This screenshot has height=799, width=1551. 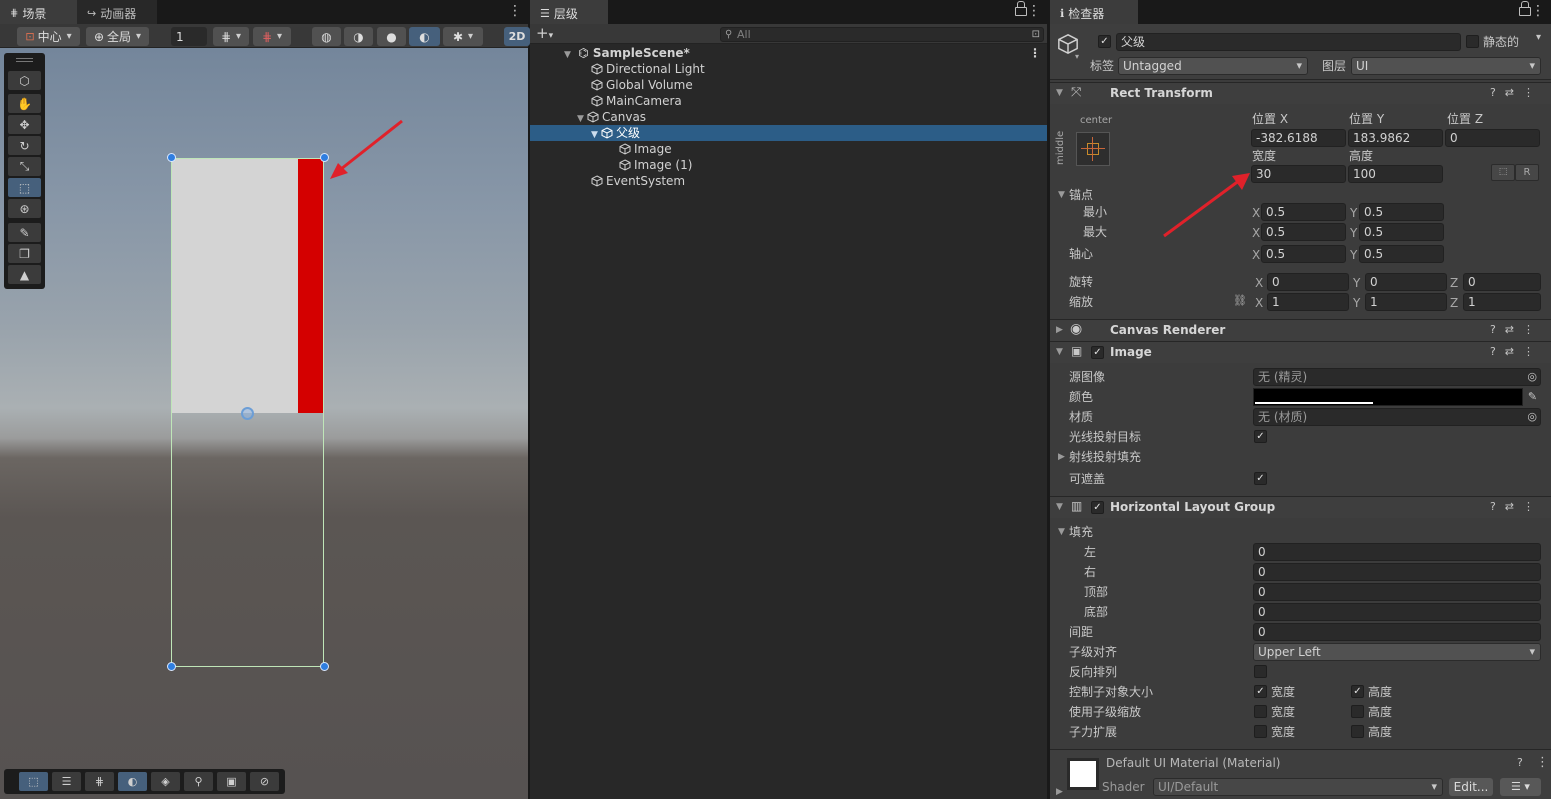 What do you see at coordinates (1502, 282) in the screenshot?
I see `rotation-z-field: 0` at bounding box center [1502, 282].